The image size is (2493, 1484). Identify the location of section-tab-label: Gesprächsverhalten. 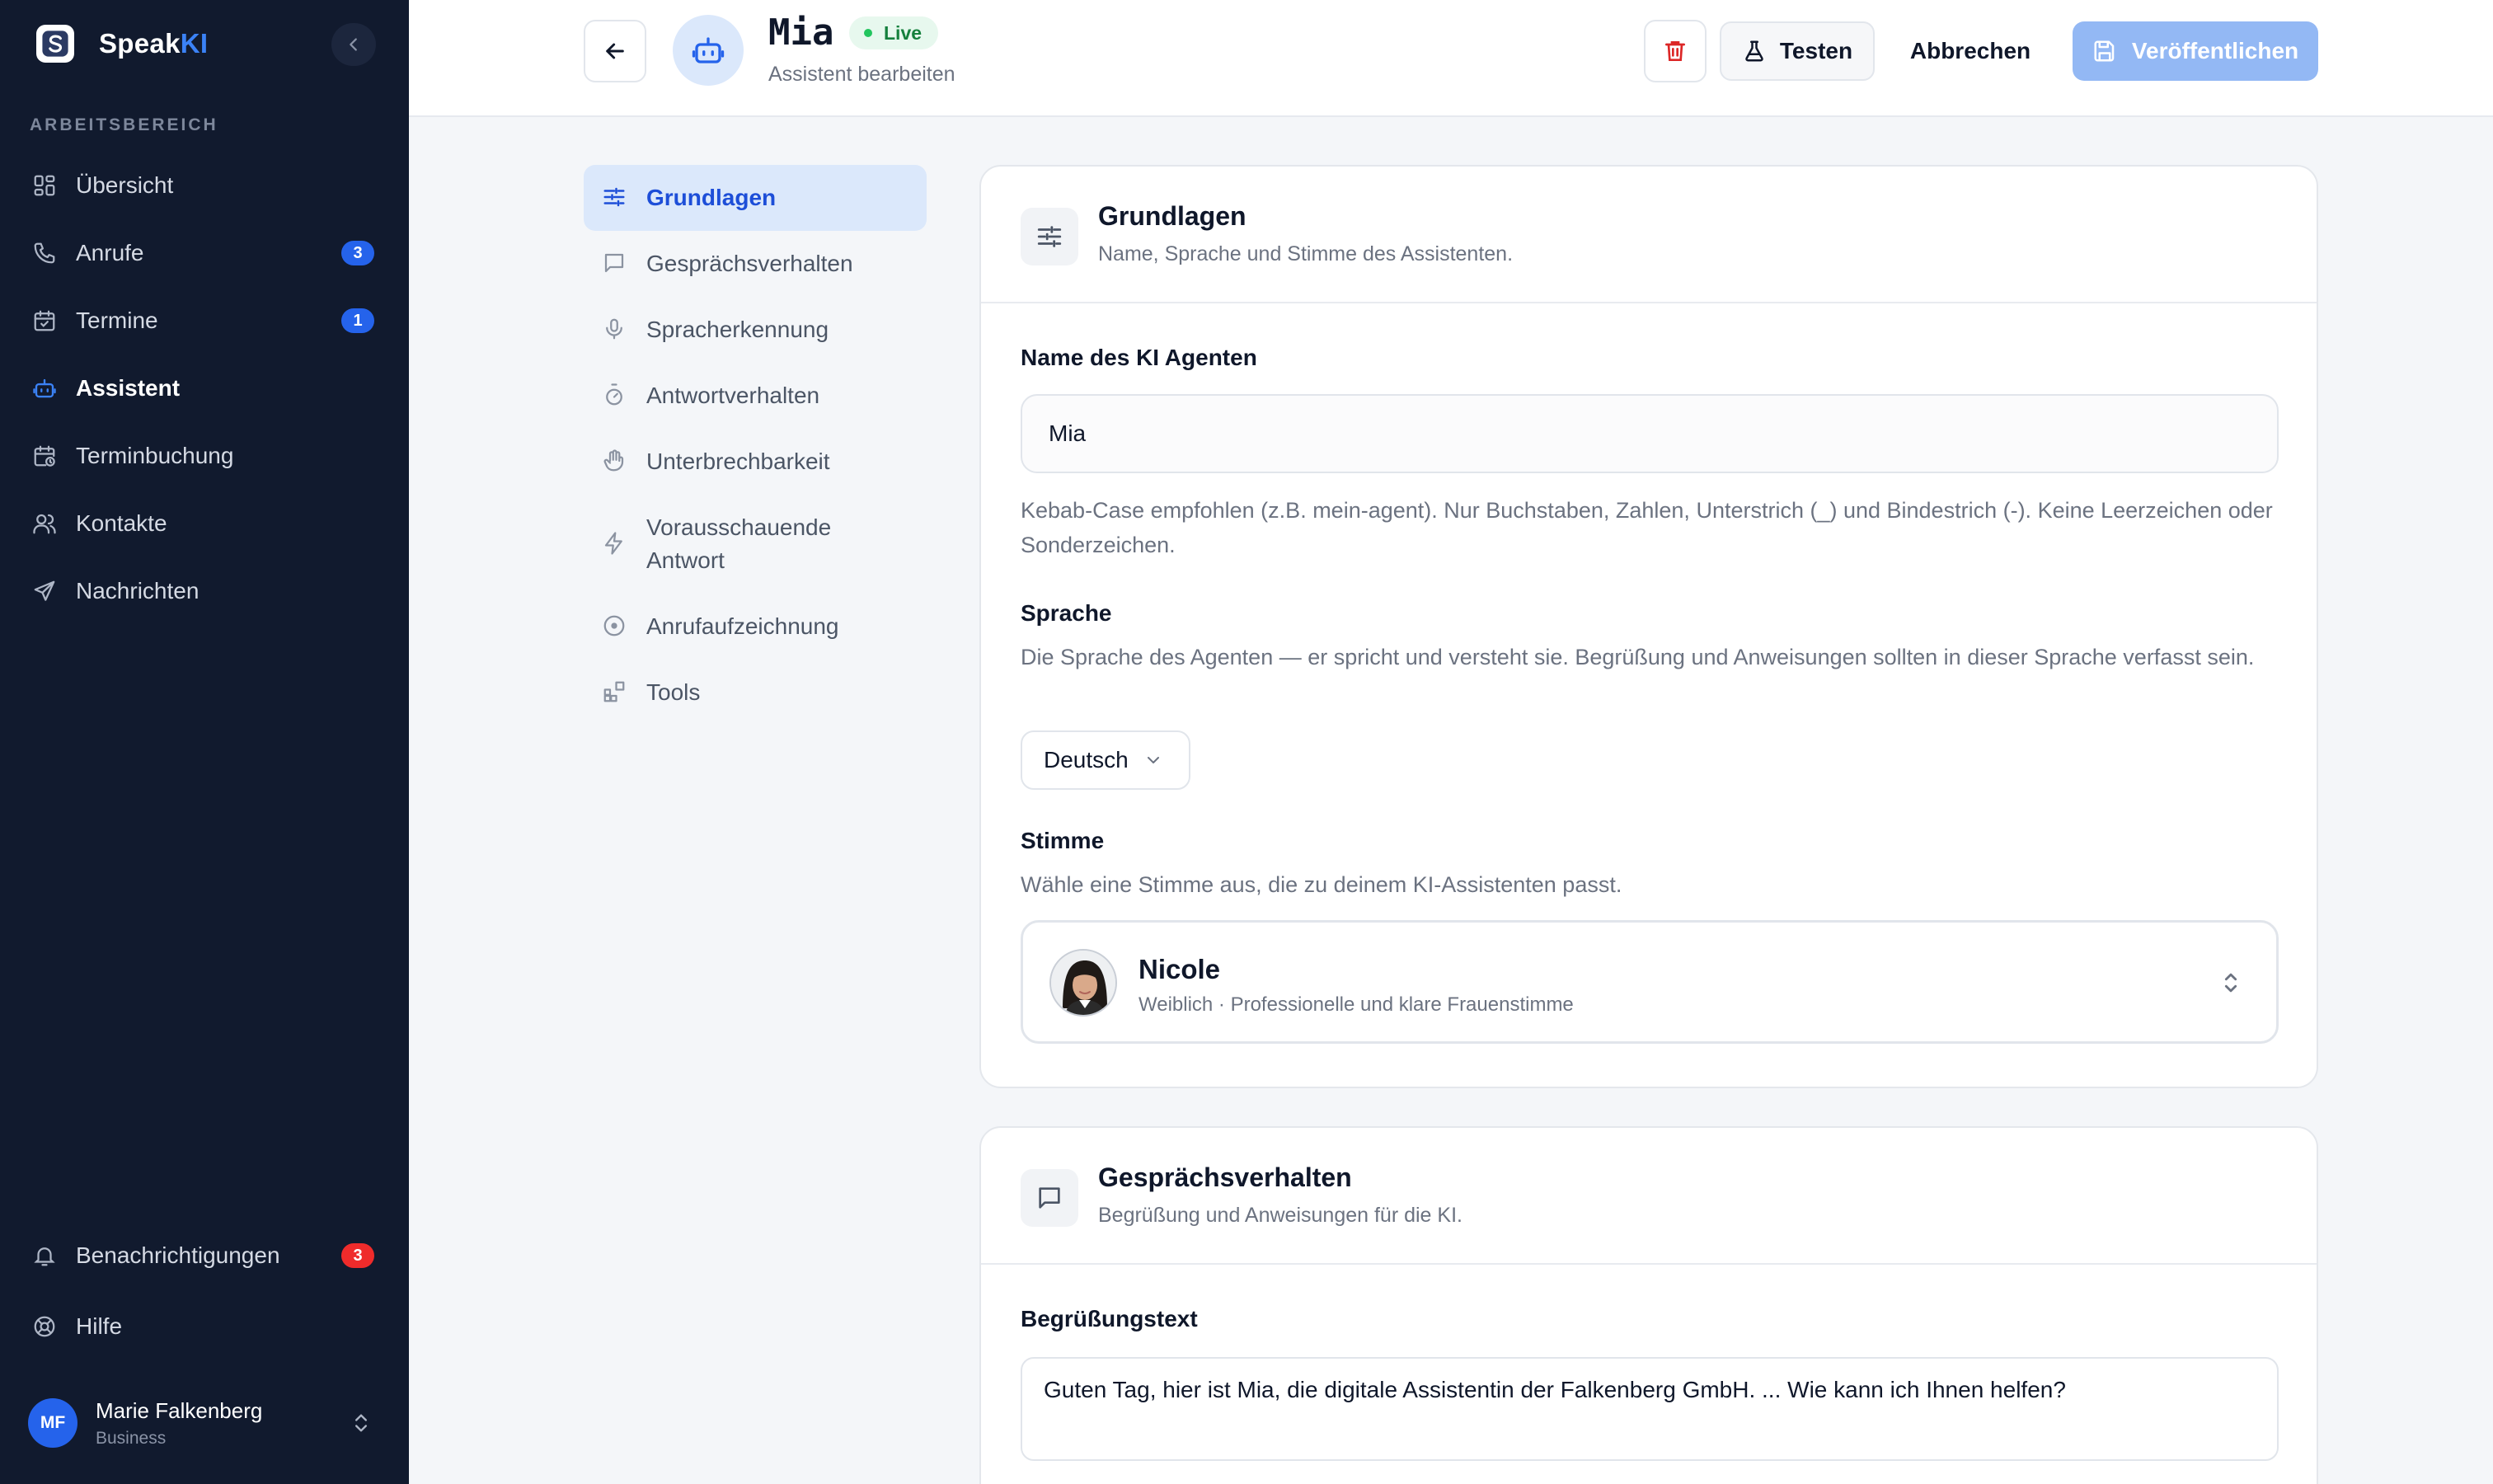
(749, 263).